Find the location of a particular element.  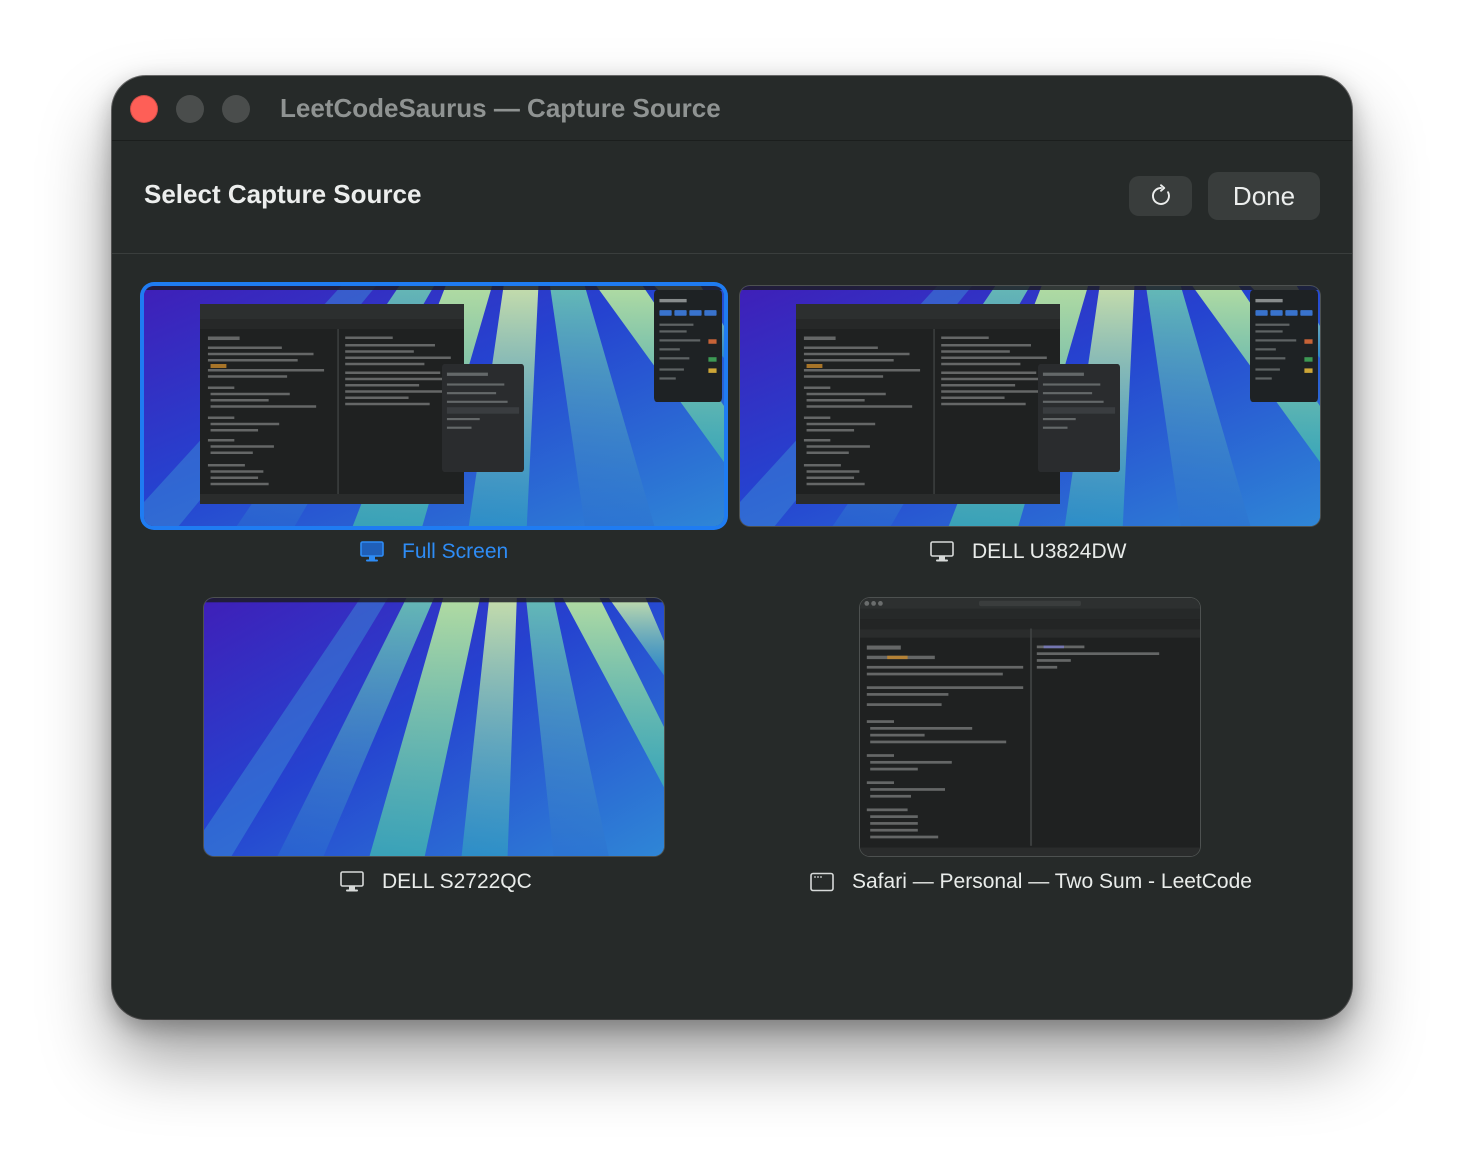

done-button: Done is located at coordinates (1264, 196).